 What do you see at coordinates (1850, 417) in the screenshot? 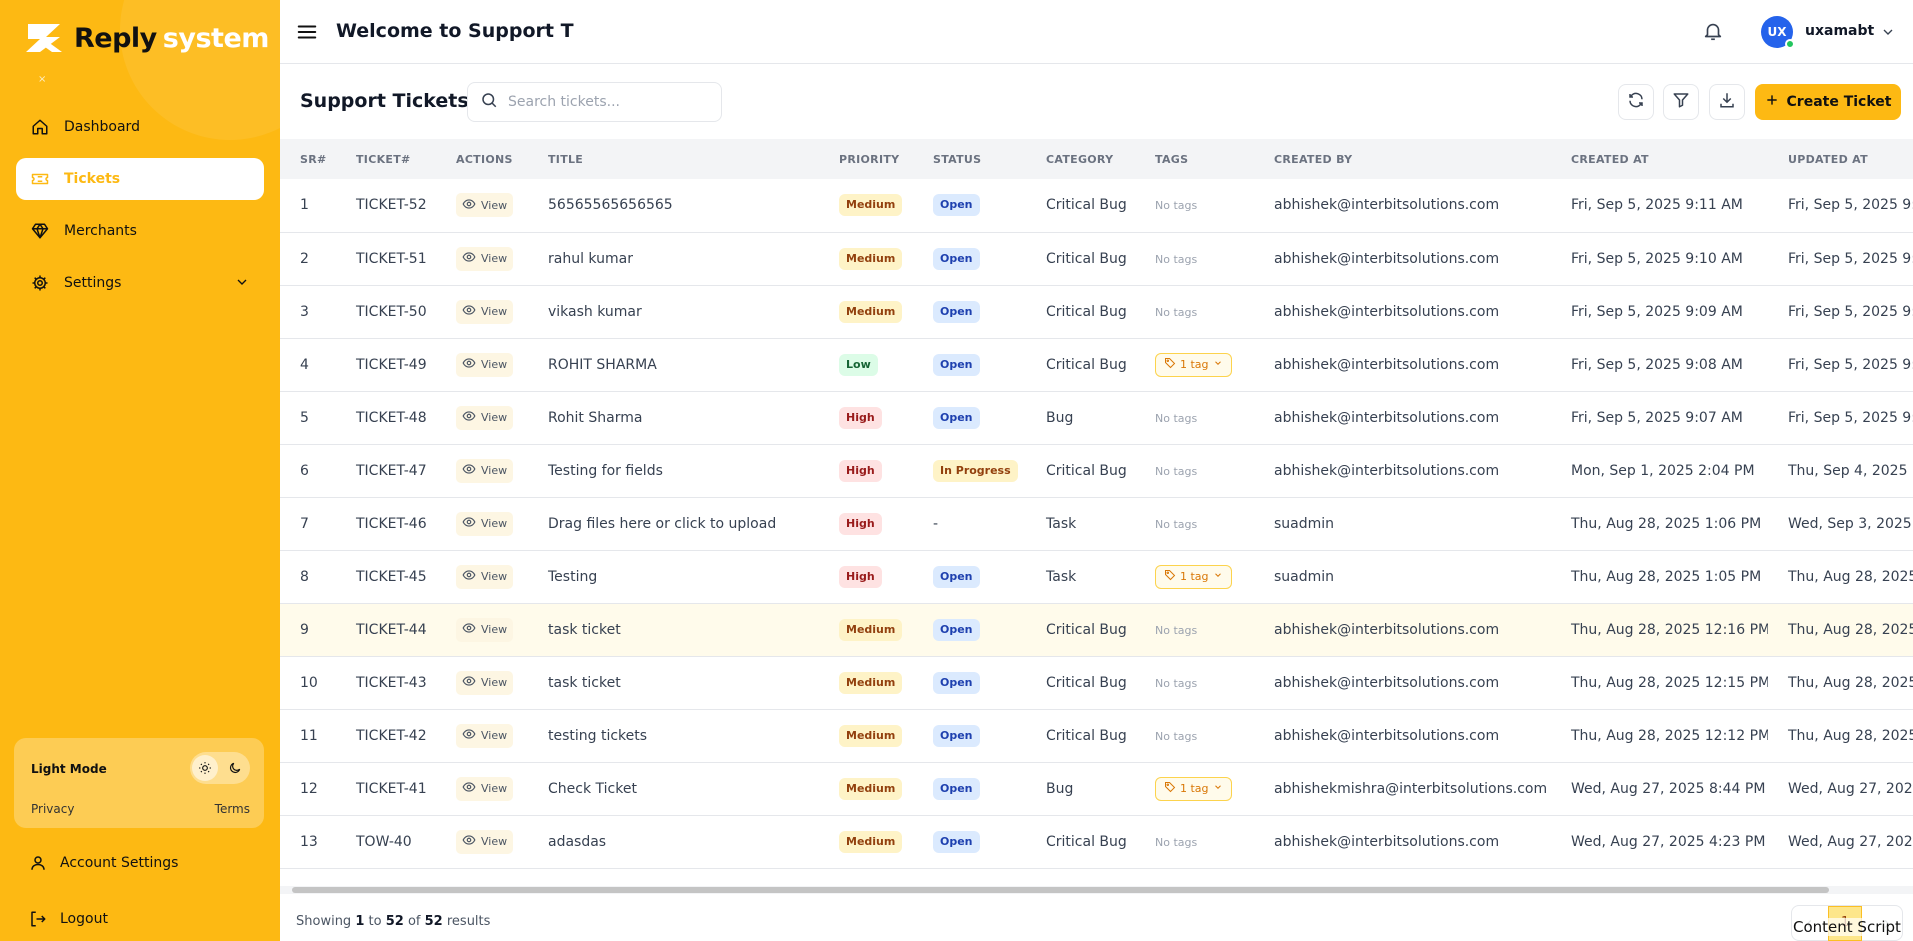
I see `updated-at-cell: Fri, Sep 5, 2025 9:07 AM` at bounding box center [1850, 417].